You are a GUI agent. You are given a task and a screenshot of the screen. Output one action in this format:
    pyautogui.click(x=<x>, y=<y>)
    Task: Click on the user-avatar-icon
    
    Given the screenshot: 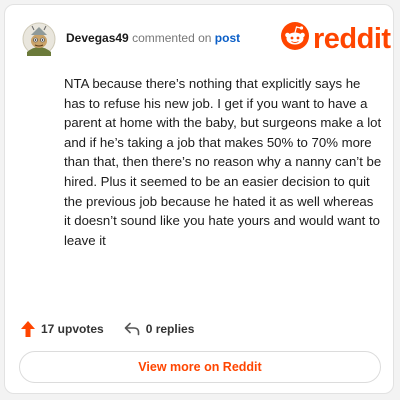 What is the action you would take?
    pyautogui.click(x=39, y=39)
    